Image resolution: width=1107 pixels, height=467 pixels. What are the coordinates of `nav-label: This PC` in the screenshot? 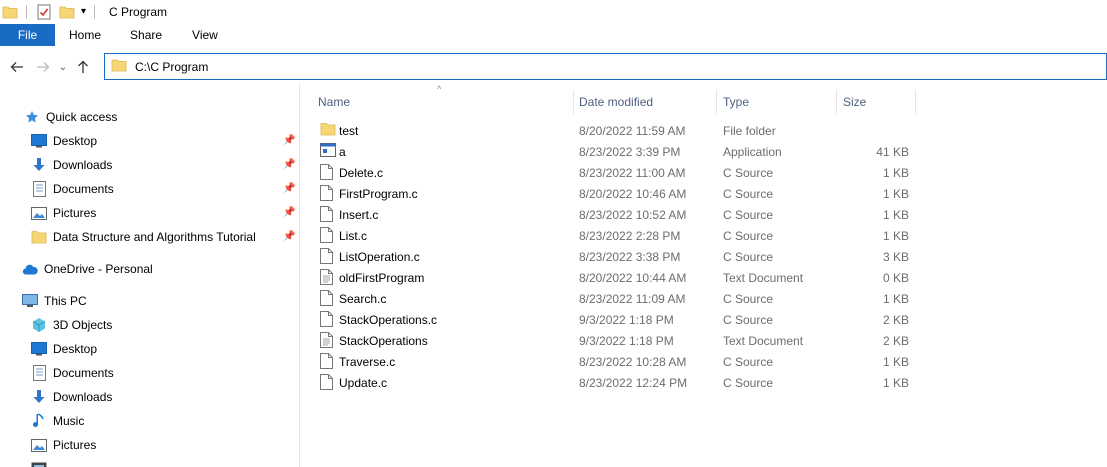 It's located at (65, 301).